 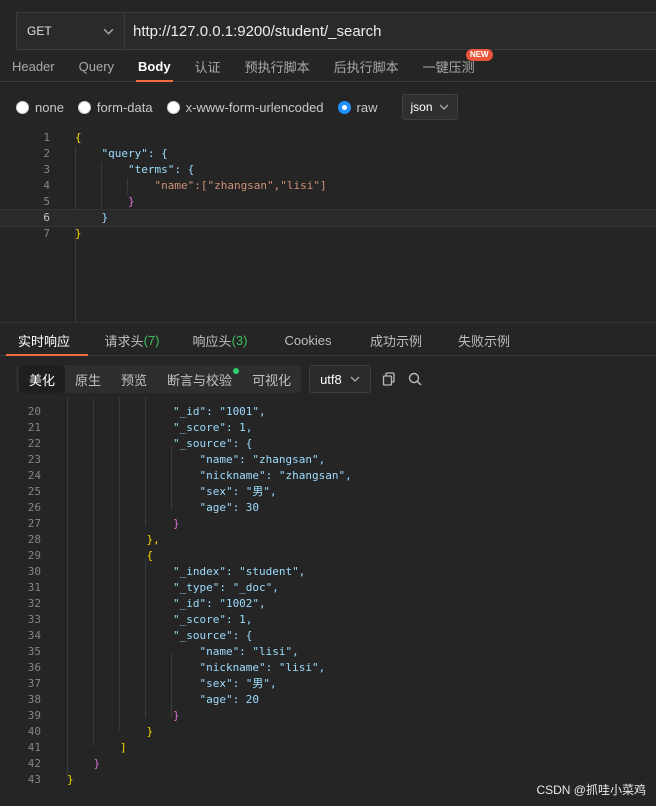 What do you see at coordinates (390, 31) in the screenshot?
I see `url-input: http://127.0.0.1:9200/student/_search` at bounding box center [390, 31].